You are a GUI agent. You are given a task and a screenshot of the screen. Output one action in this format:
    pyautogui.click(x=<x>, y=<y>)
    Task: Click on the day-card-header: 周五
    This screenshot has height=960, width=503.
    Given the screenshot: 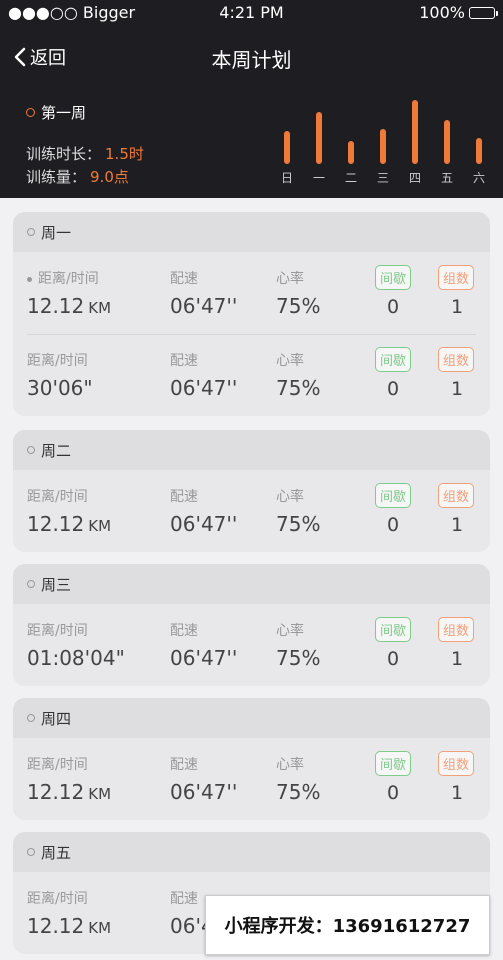 What is the action you would take?
    pyautogui.click(x=251, y=852)
    